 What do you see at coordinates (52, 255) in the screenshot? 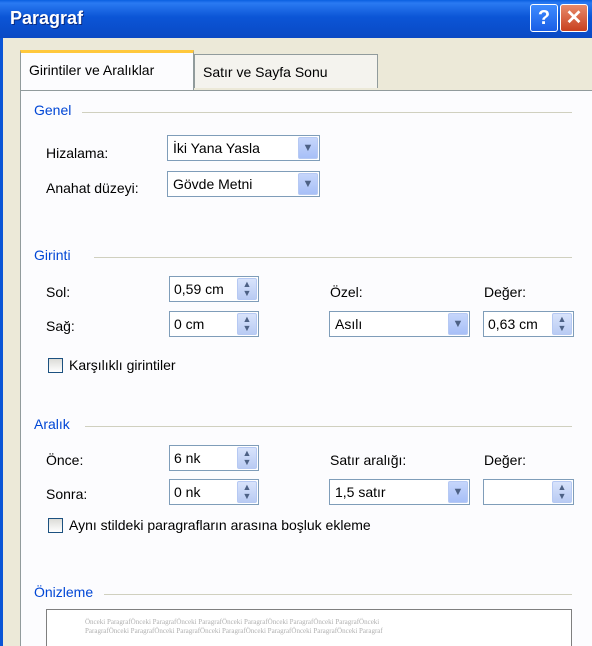
I see `group-title-indentation: Girinti` at bounding box center [52, 255].